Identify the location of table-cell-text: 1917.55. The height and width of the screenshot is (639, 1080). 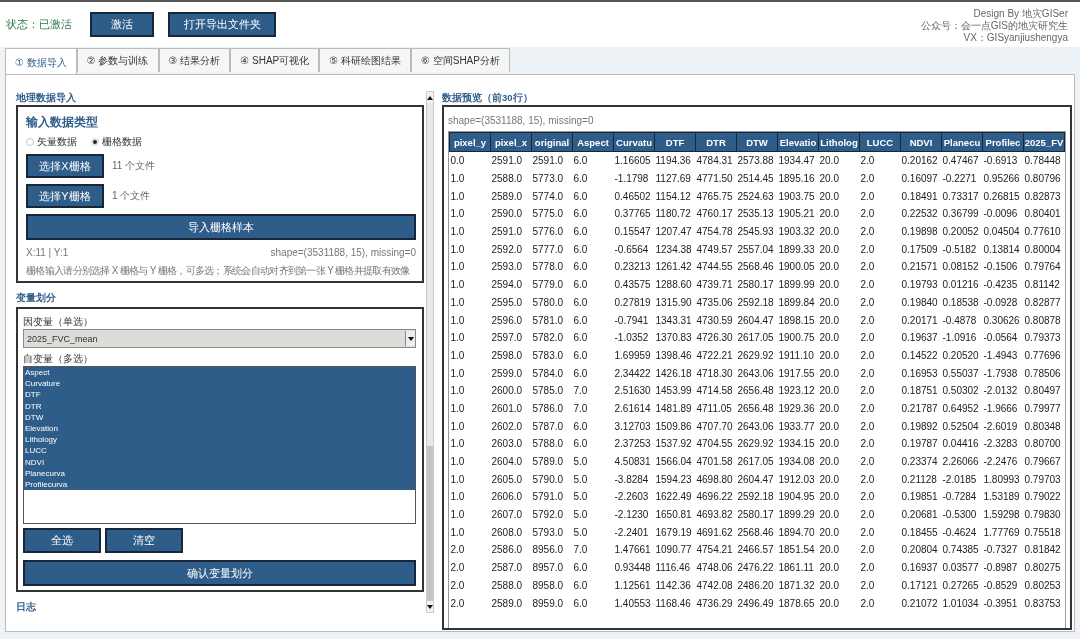
(796, 373).